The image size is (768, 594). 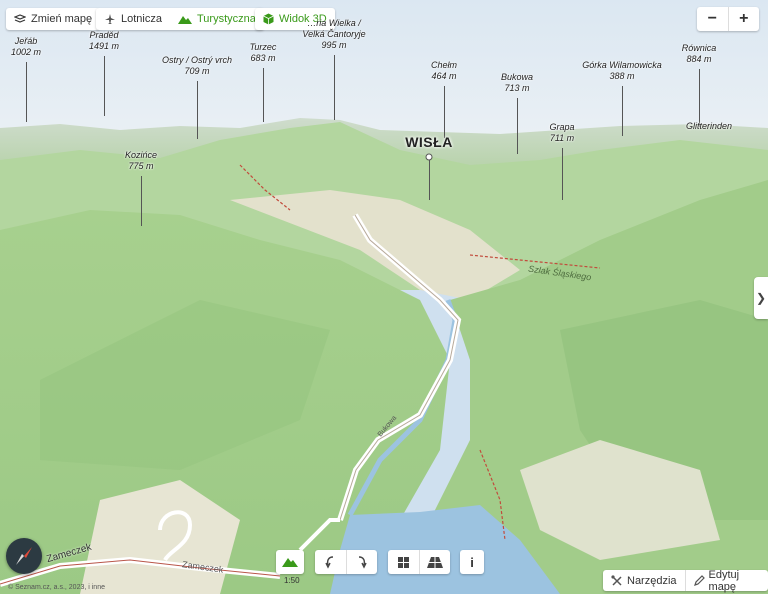 What do you see at coordinates (652, 580) in the screenshot?
I see `tools-label: Narzędzia` at bounding box center [652, 580].